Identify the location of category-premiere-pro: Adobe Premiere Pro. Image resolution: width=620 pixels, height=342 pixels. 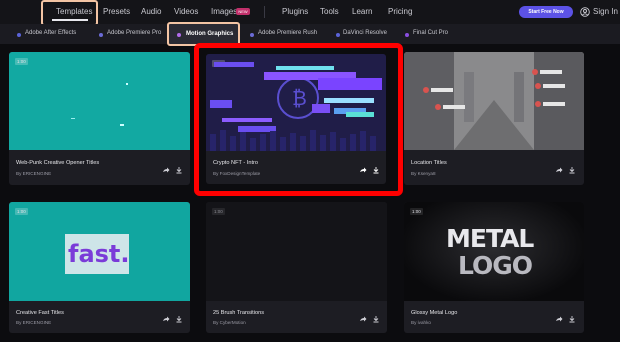
(134, 33).